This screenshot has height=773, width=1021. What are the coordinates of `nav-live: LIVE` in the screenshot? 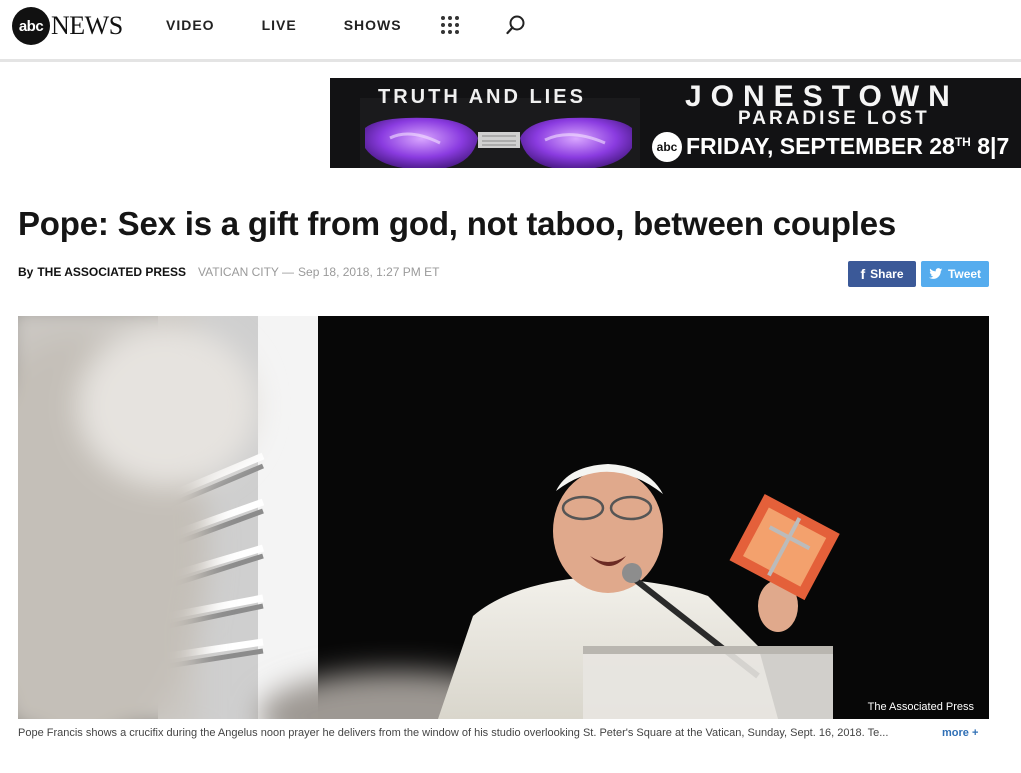 It's located at (279, 25).